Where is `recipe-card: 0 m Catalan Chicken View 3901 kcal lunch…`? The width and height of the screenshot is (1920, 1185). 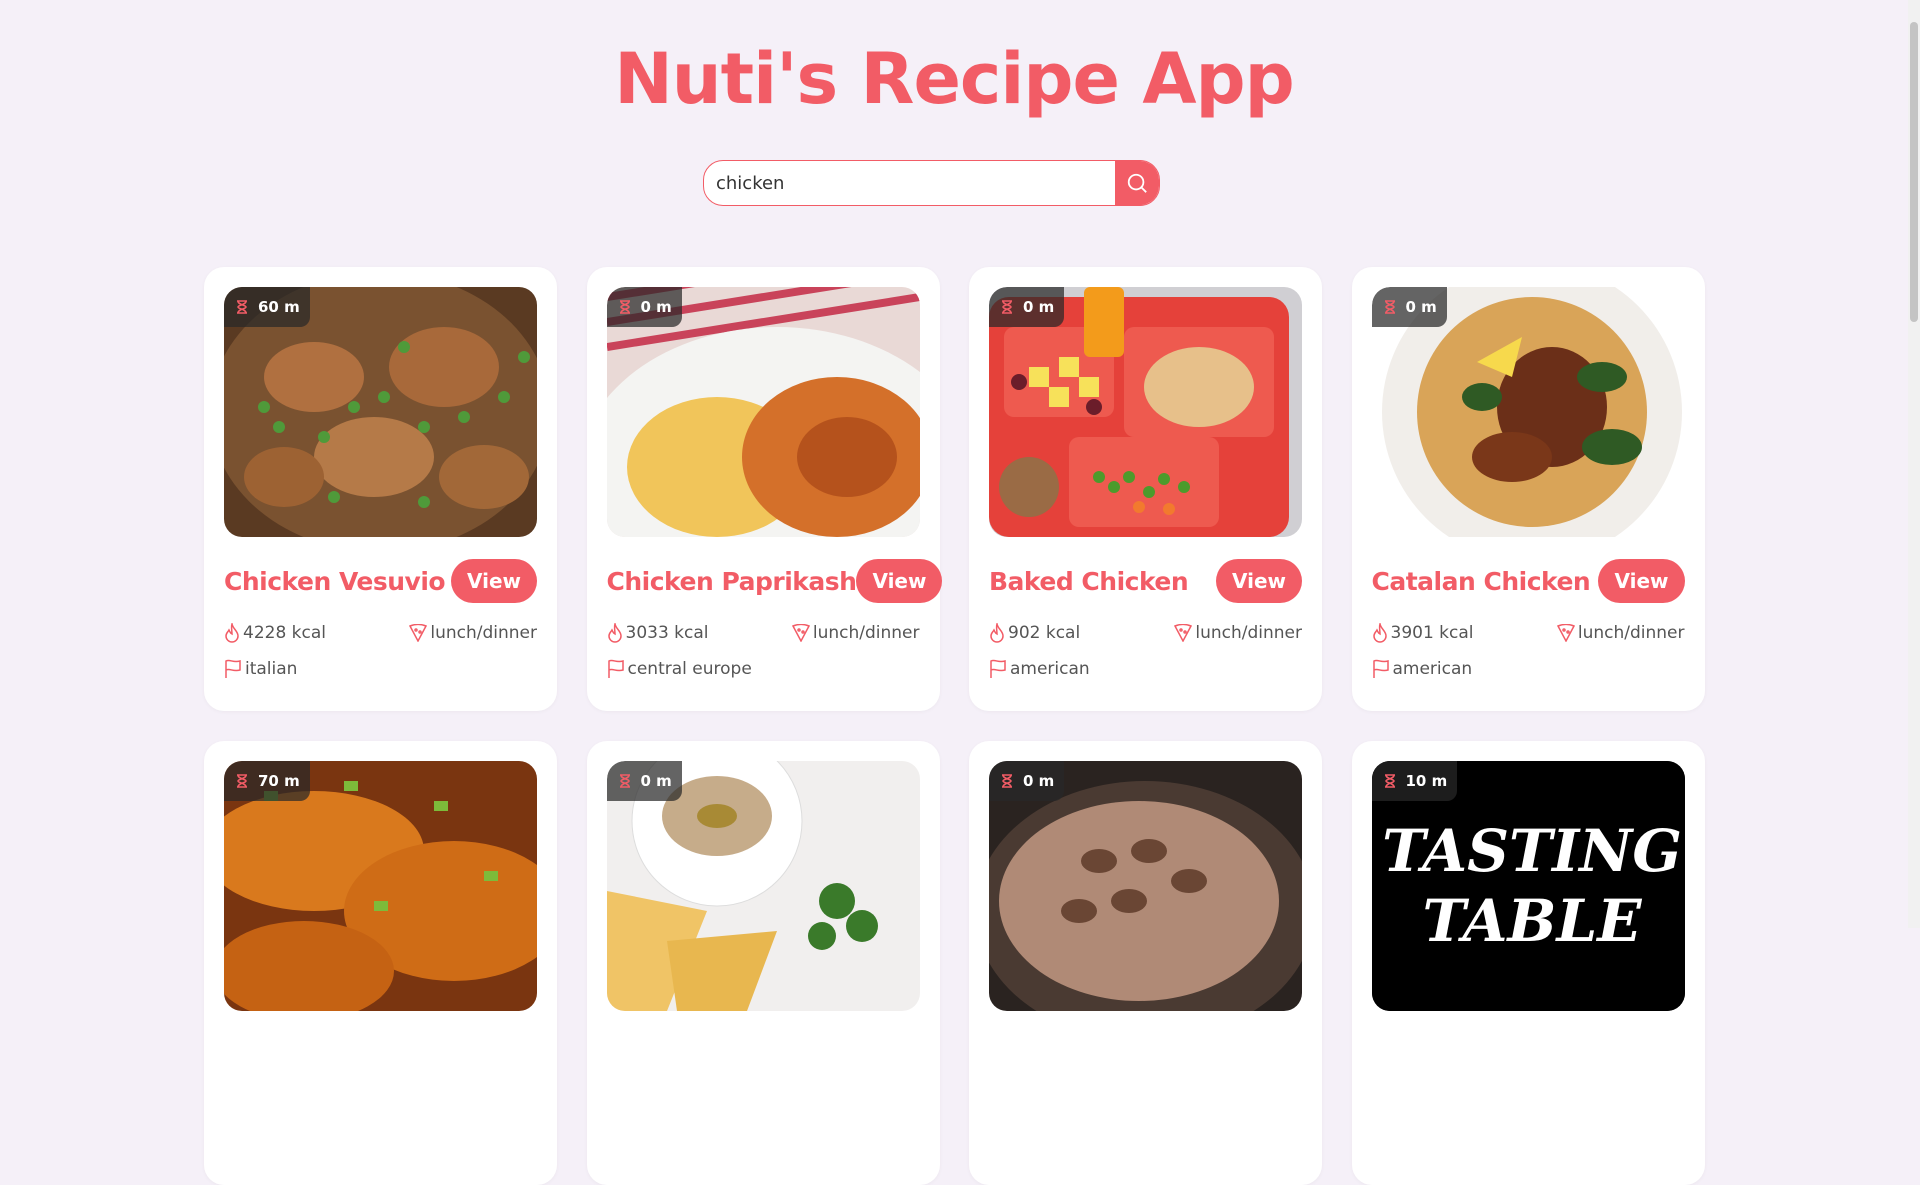 recipe-card: 0 m Catalan Chicken View 3901 kcal lunch… is located at coordinates (1528, 489).